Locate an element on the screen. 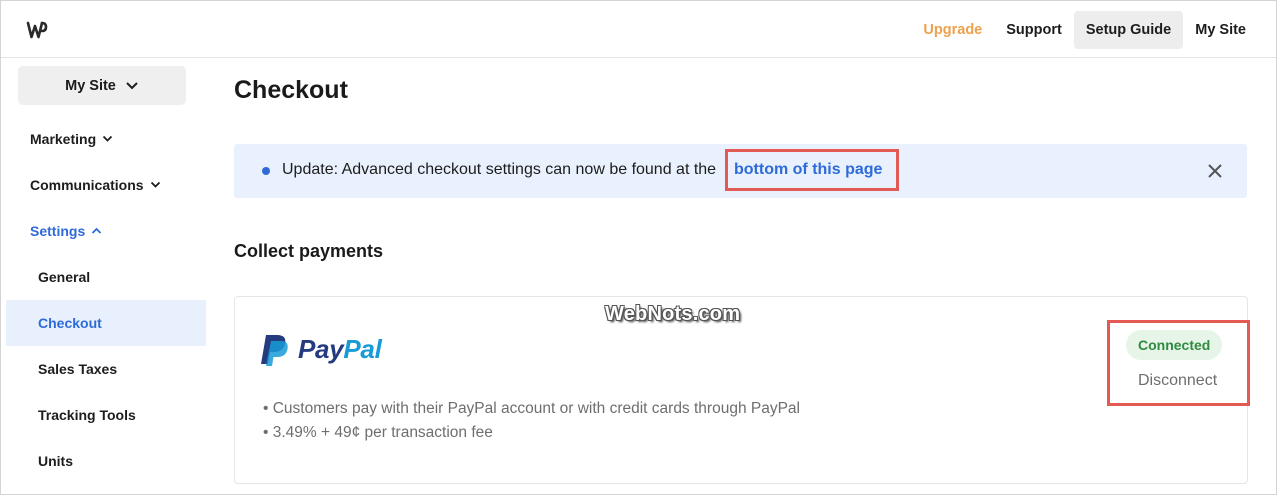  close-icon is located at coordinates (1215, 171).